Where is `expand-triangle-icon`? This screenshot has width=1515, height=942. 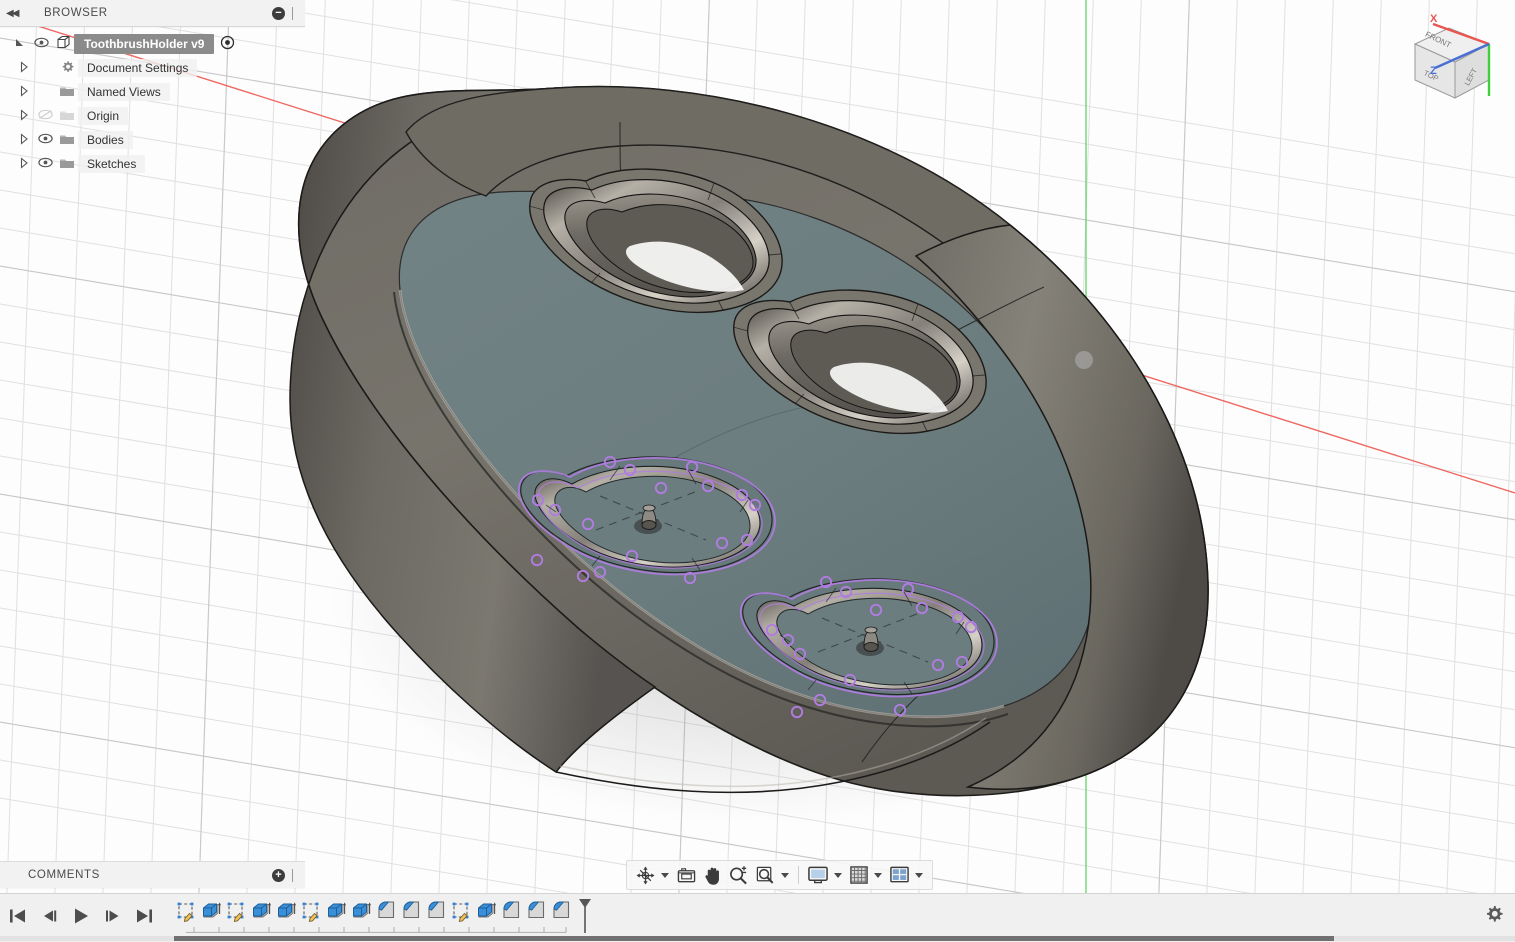
expand-triangle-icon is located at coordinates (20, 44).